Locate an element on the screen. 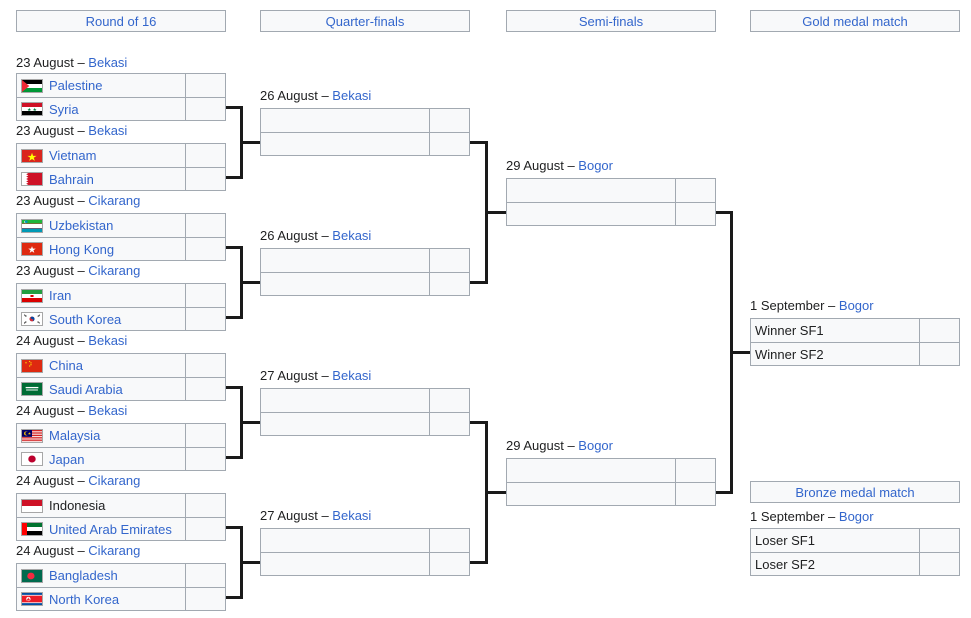  match-box-r16-1: Palestine Syria is located at coordinates (121, 97).